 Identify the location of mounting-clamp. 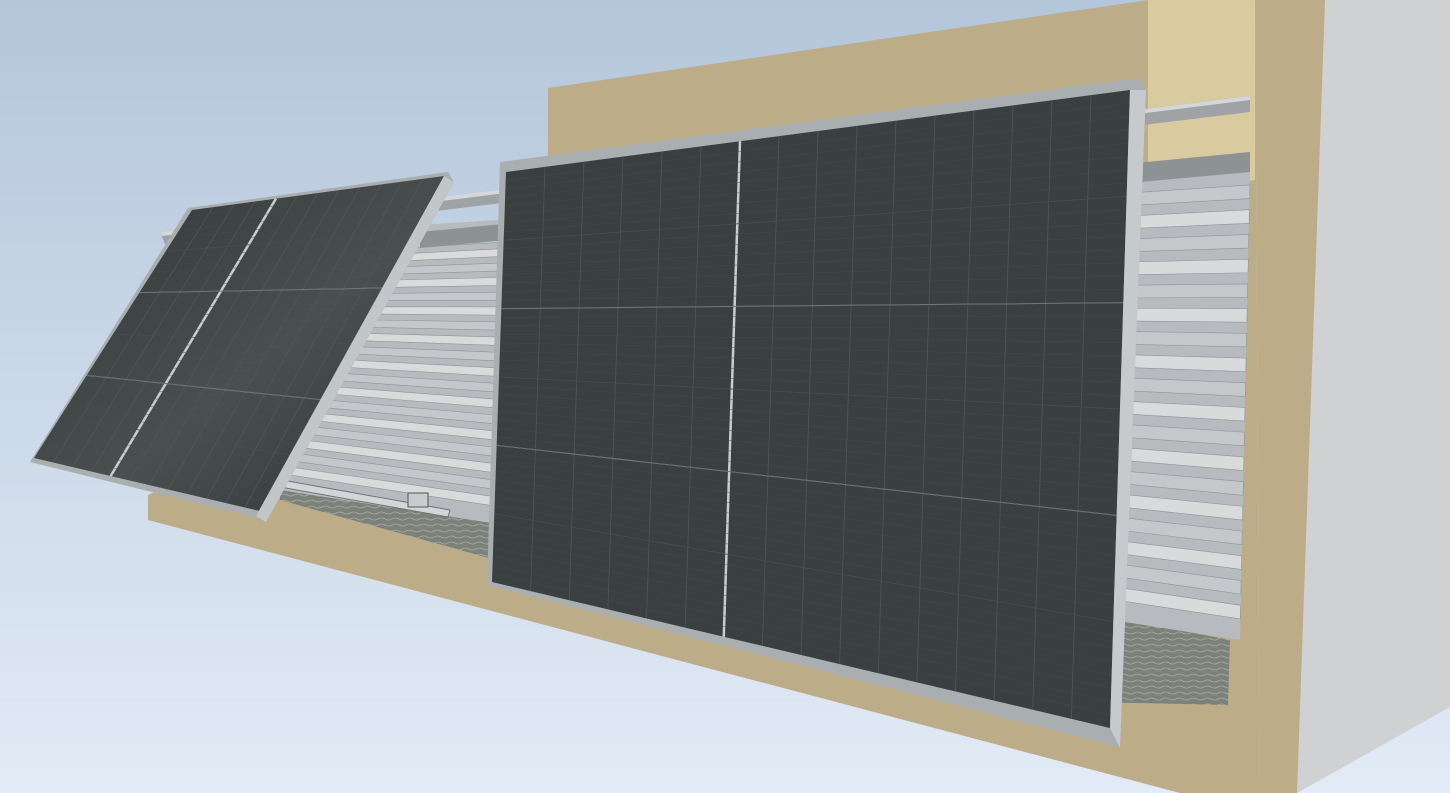
(418, 500).